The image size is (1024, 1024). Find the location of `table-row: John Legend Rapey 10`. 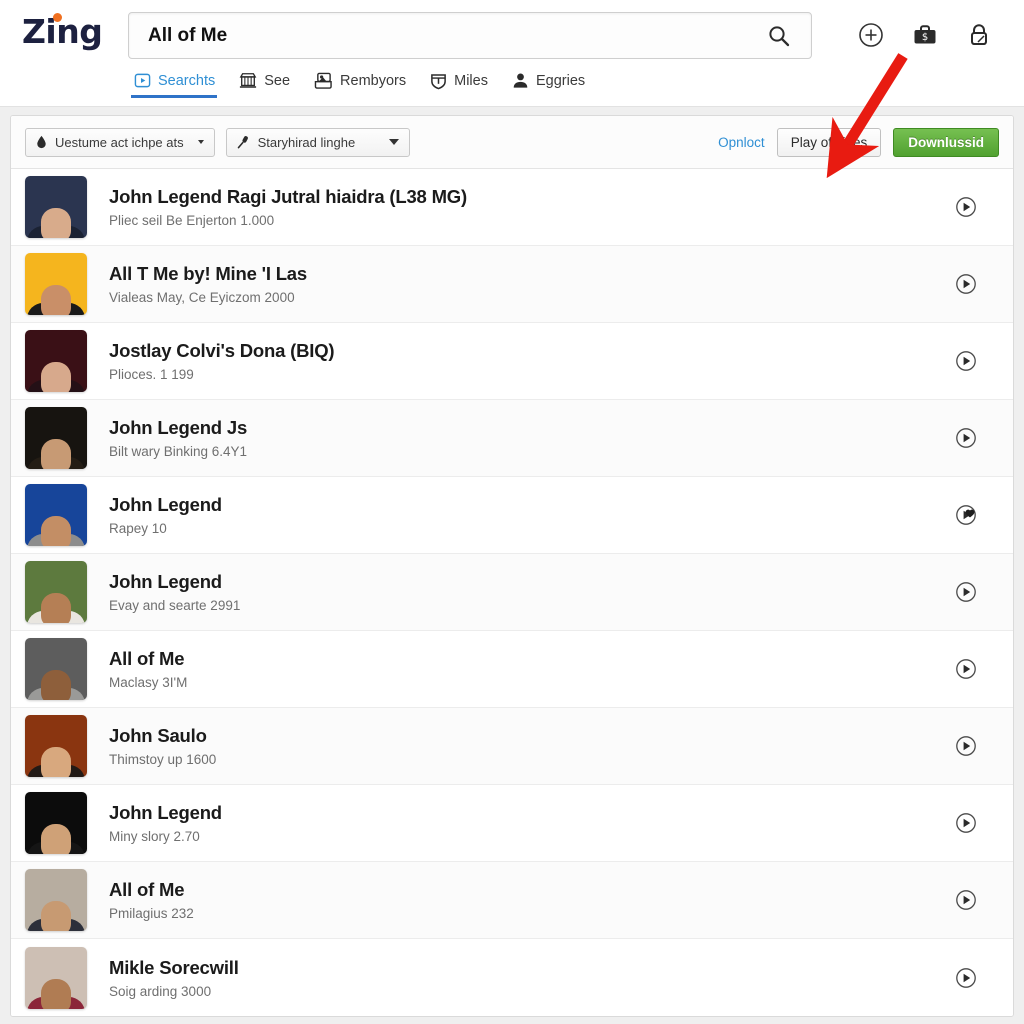

table-row: John Legend Rapey 10 is located at coordinates (512, 515).